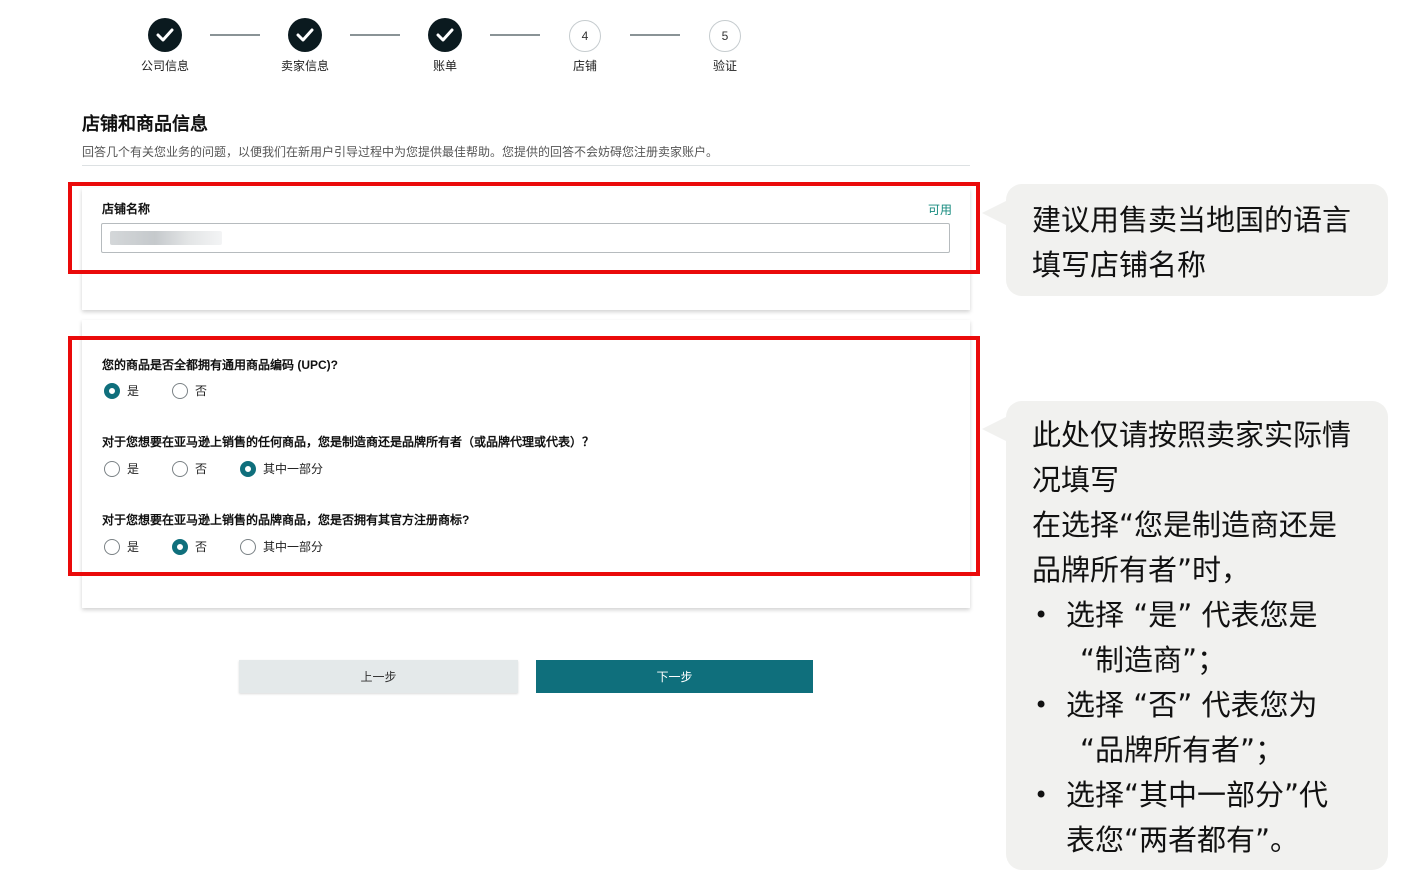 This screenshot has height=884, width=1402. Describe the element at coordinates (1182, 750) in the screenshot. I see `bullet-line: “品牌所有者”；` at that location.